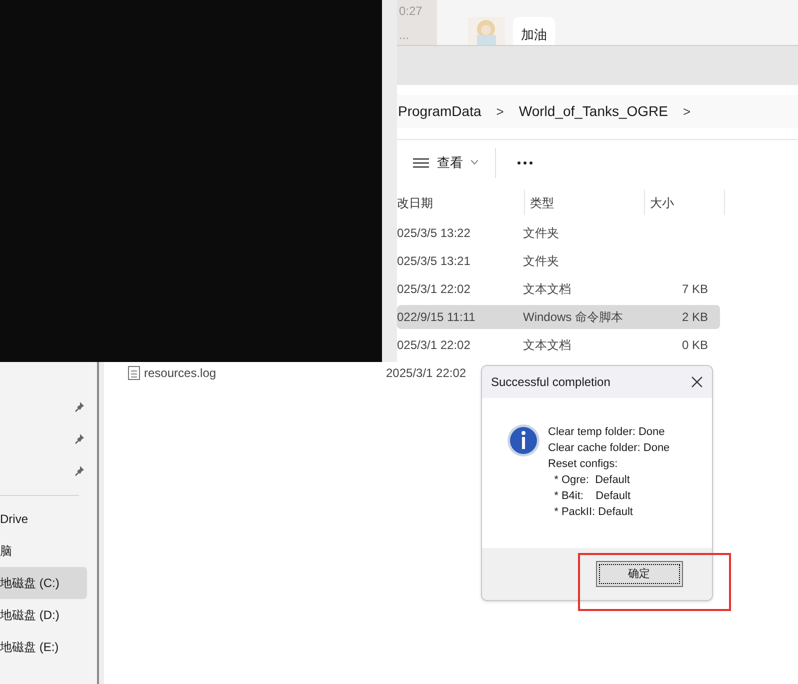 The height and width of the screenshot is (684, 798). I want to click on file-row: 022/9/15 11:11 Windows 命令脚本 2 KB, so click(558, 317).